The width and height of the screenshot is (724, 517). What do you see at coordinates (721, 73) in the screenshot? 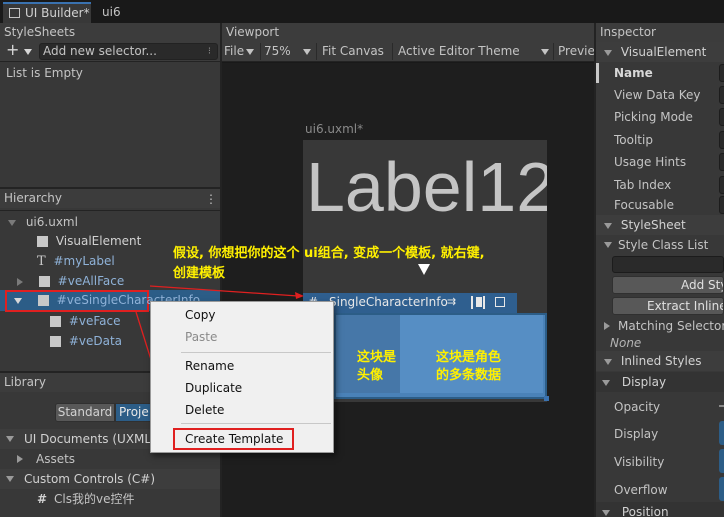
I see `name-input` at bounding box center [721, 73].